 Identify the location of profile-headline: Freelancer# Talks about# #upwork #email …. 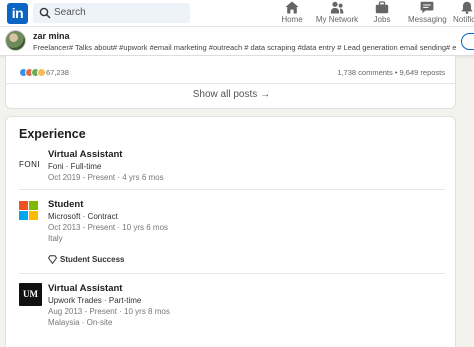
(245, 47).